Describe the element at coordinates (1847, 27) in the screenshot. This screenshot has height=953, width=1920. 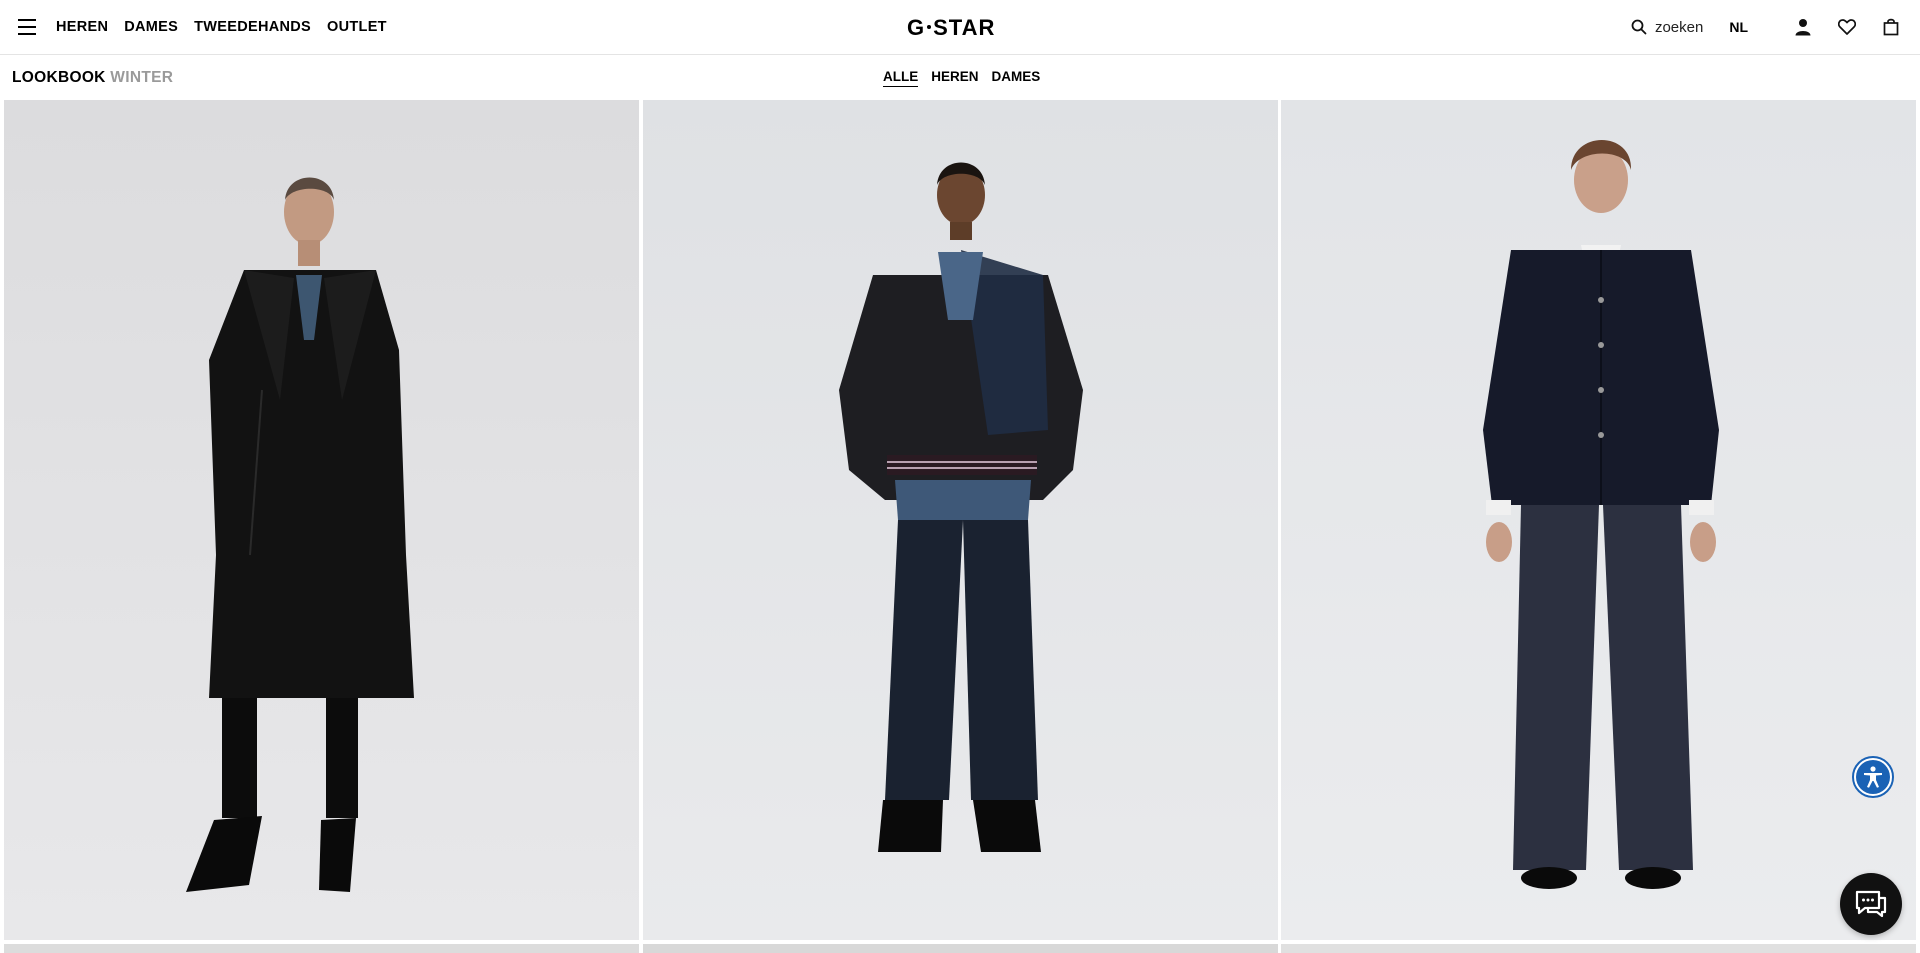
I see `wishlist-heart-icon` at that location.